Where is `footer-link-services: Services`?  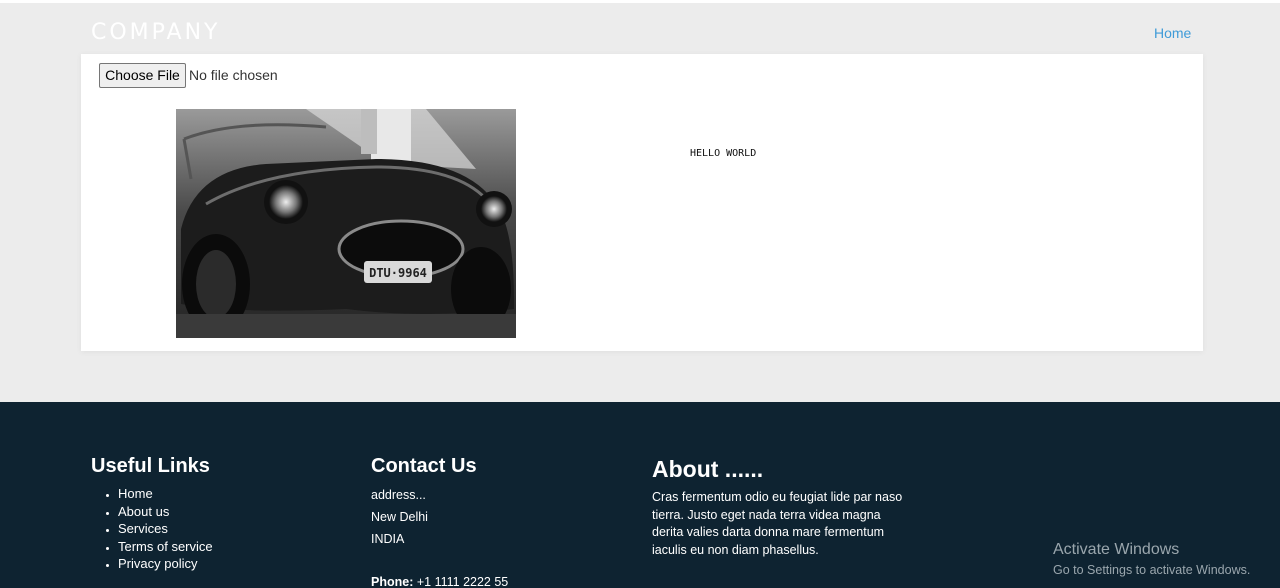 footer-link-services: Services is located at coordinates (165, 529).